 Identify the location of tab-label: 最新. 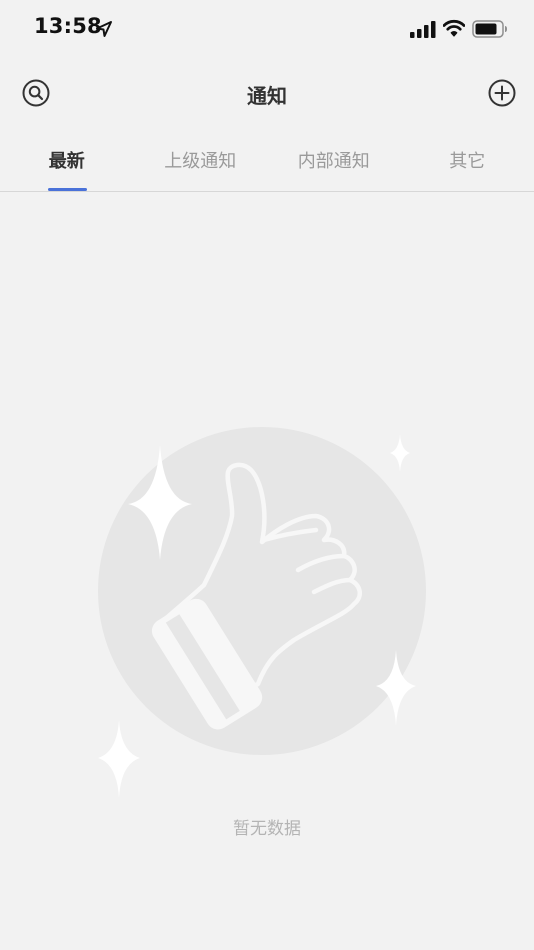
(66, 161).